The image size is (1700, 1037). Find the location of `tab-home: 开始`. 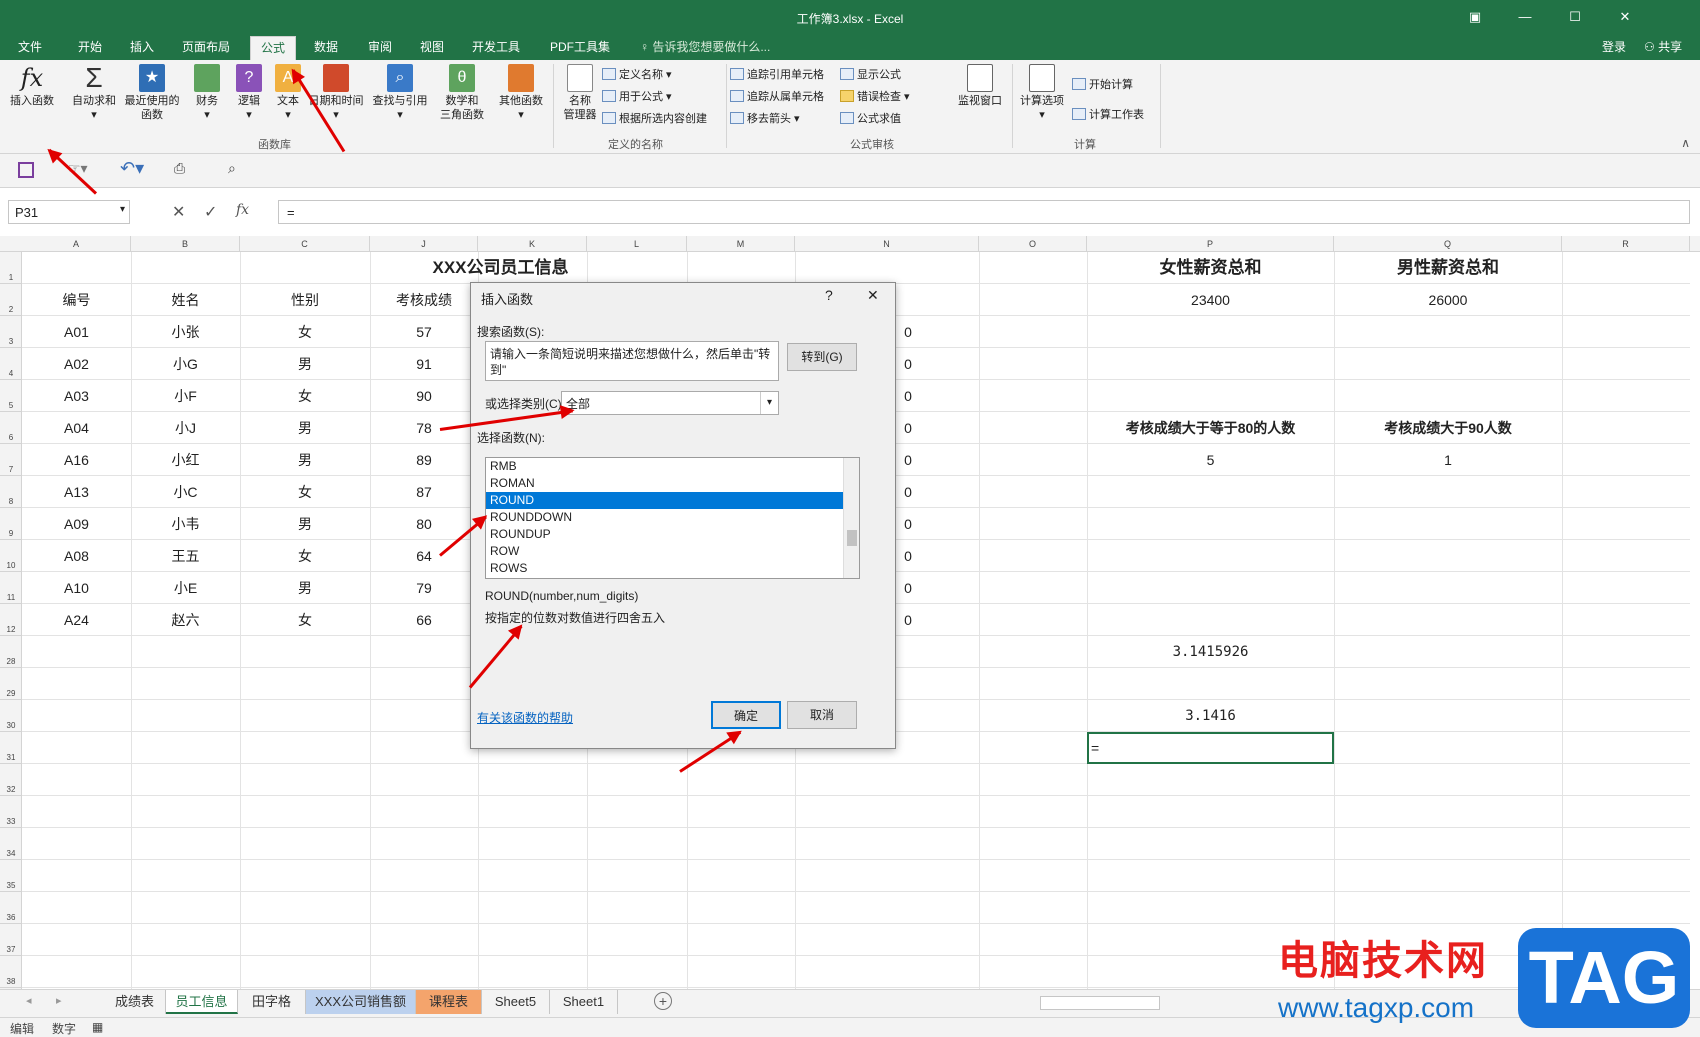

tab-home: 开始 is located at coordinates (90, 48).